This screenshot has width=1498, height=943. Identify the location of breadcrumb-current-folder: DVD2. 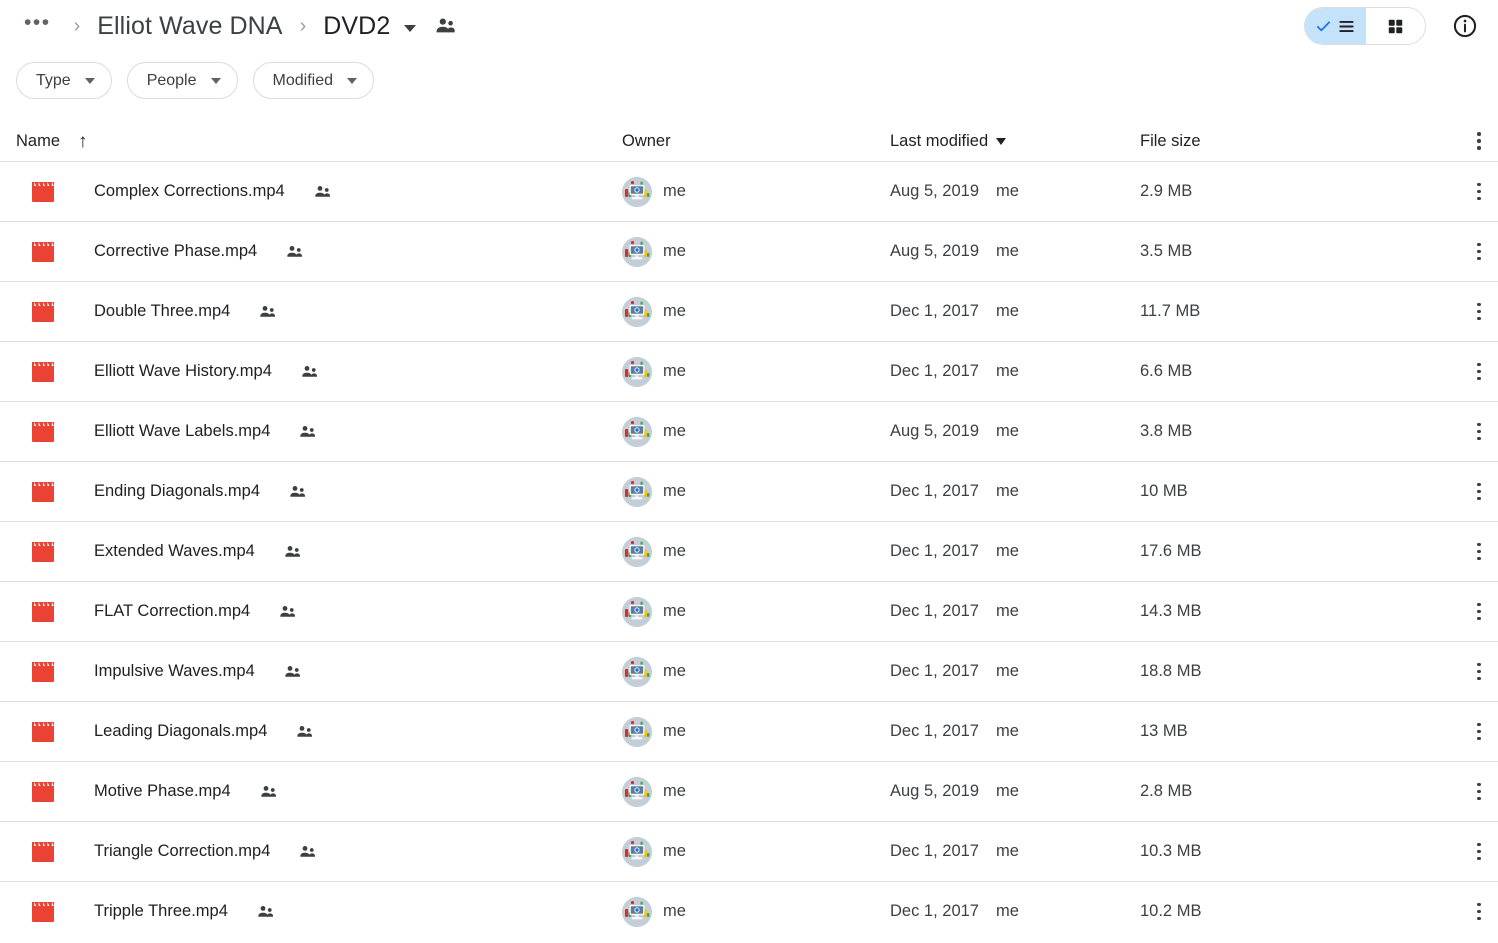
(356, 26).